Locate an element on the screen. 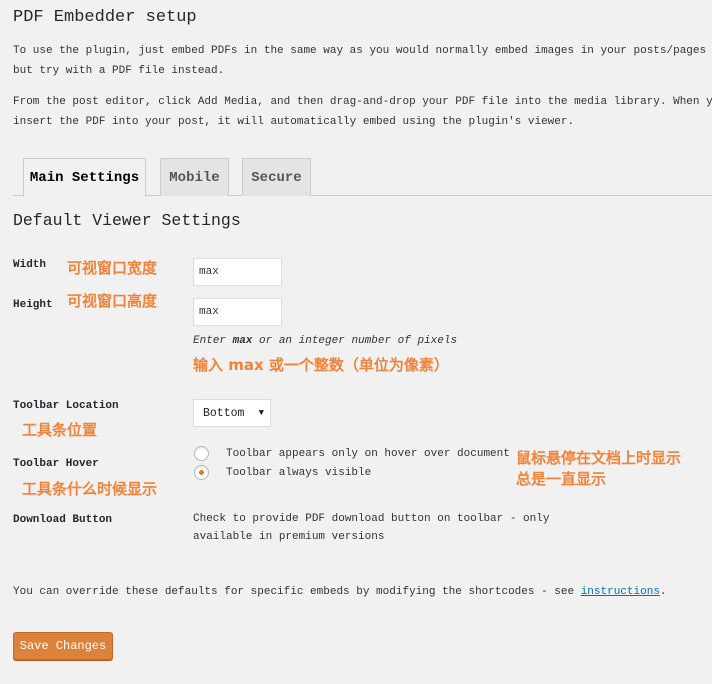  dropdown-arrow-icon: ▼ is located at coordinates (261, 413).